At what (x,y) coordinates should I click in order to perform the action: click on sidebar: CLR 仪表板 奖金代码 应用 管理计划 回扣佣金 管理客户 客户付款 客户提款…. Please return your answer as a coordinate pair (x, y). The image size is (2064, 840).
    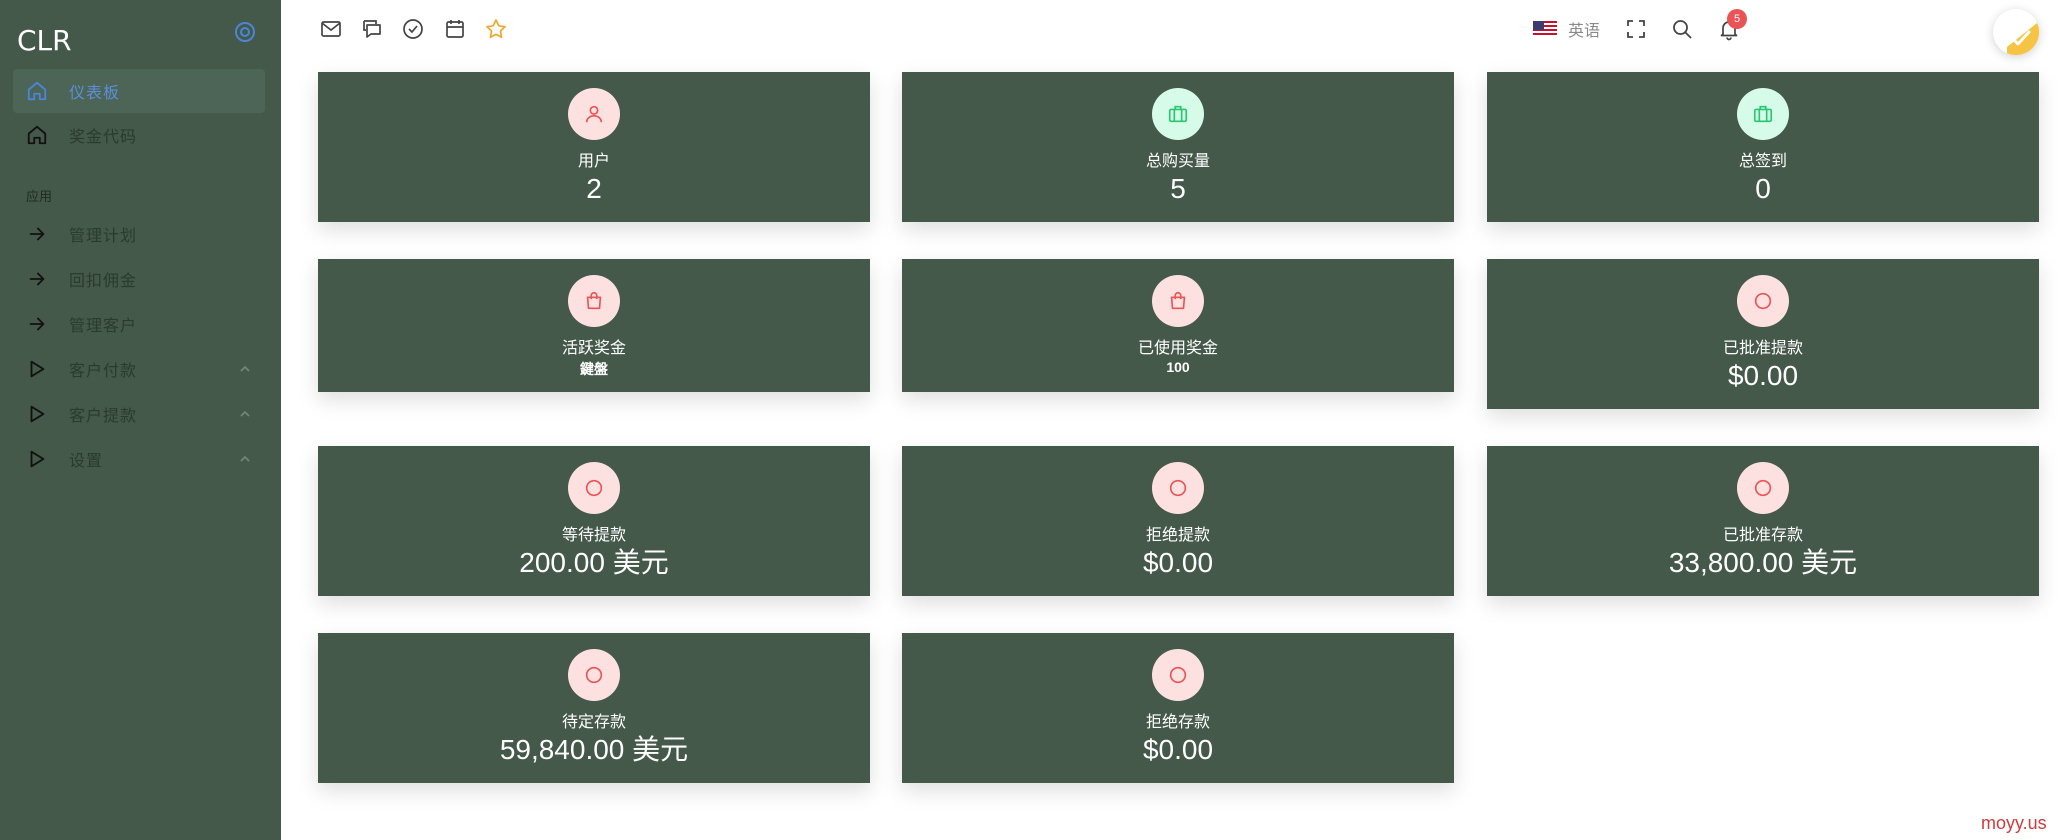
    Looking at the image, I should click on (140, 420).